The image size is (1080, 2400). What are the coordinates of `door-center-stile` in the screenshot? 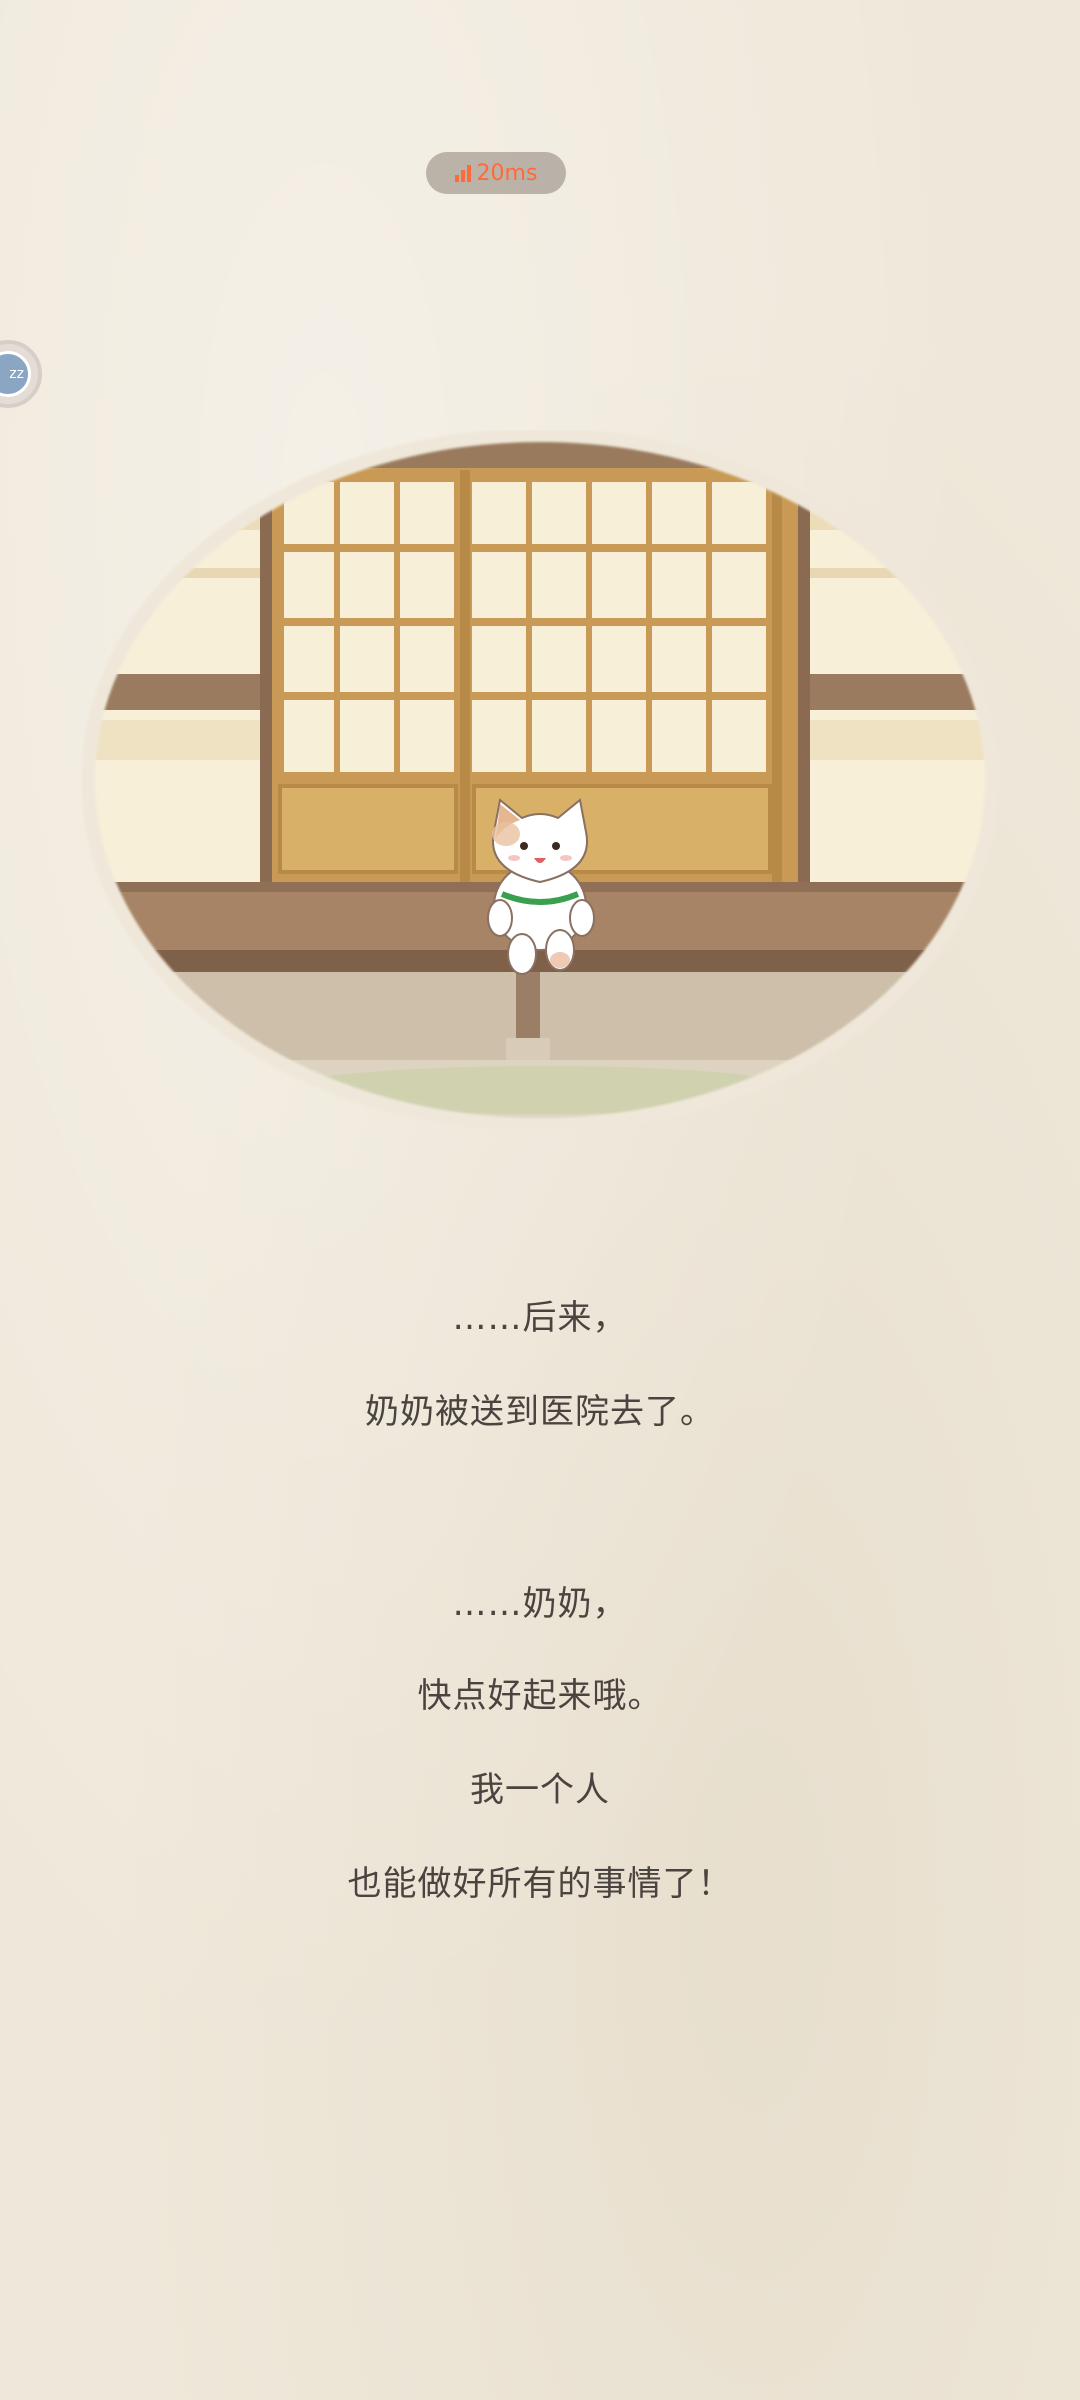 It's located at (465, 676).